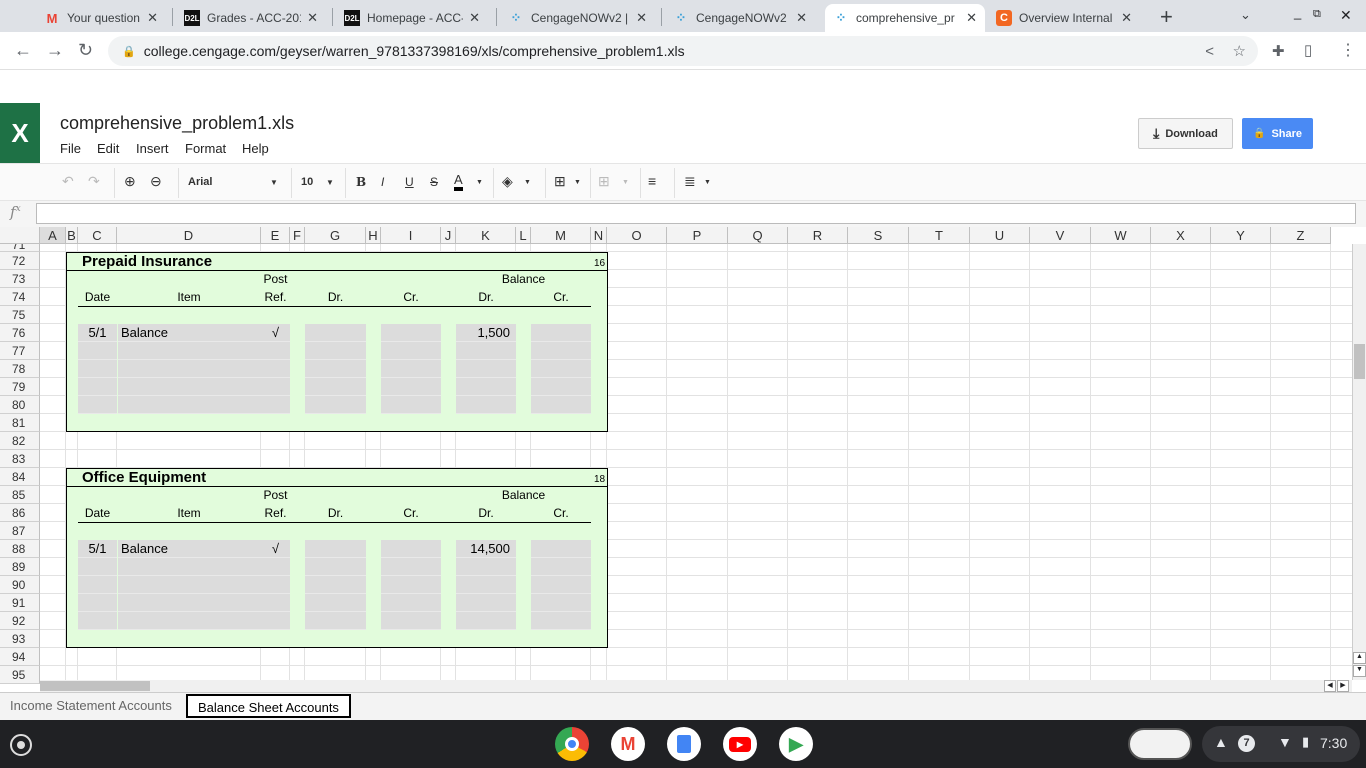 Image resolution: width=1366 pixels, height=768 pixels. What do you see at coordinates (523, 235) in the screenshot?
I see `column-header: L` at bounding box center [523, 235].